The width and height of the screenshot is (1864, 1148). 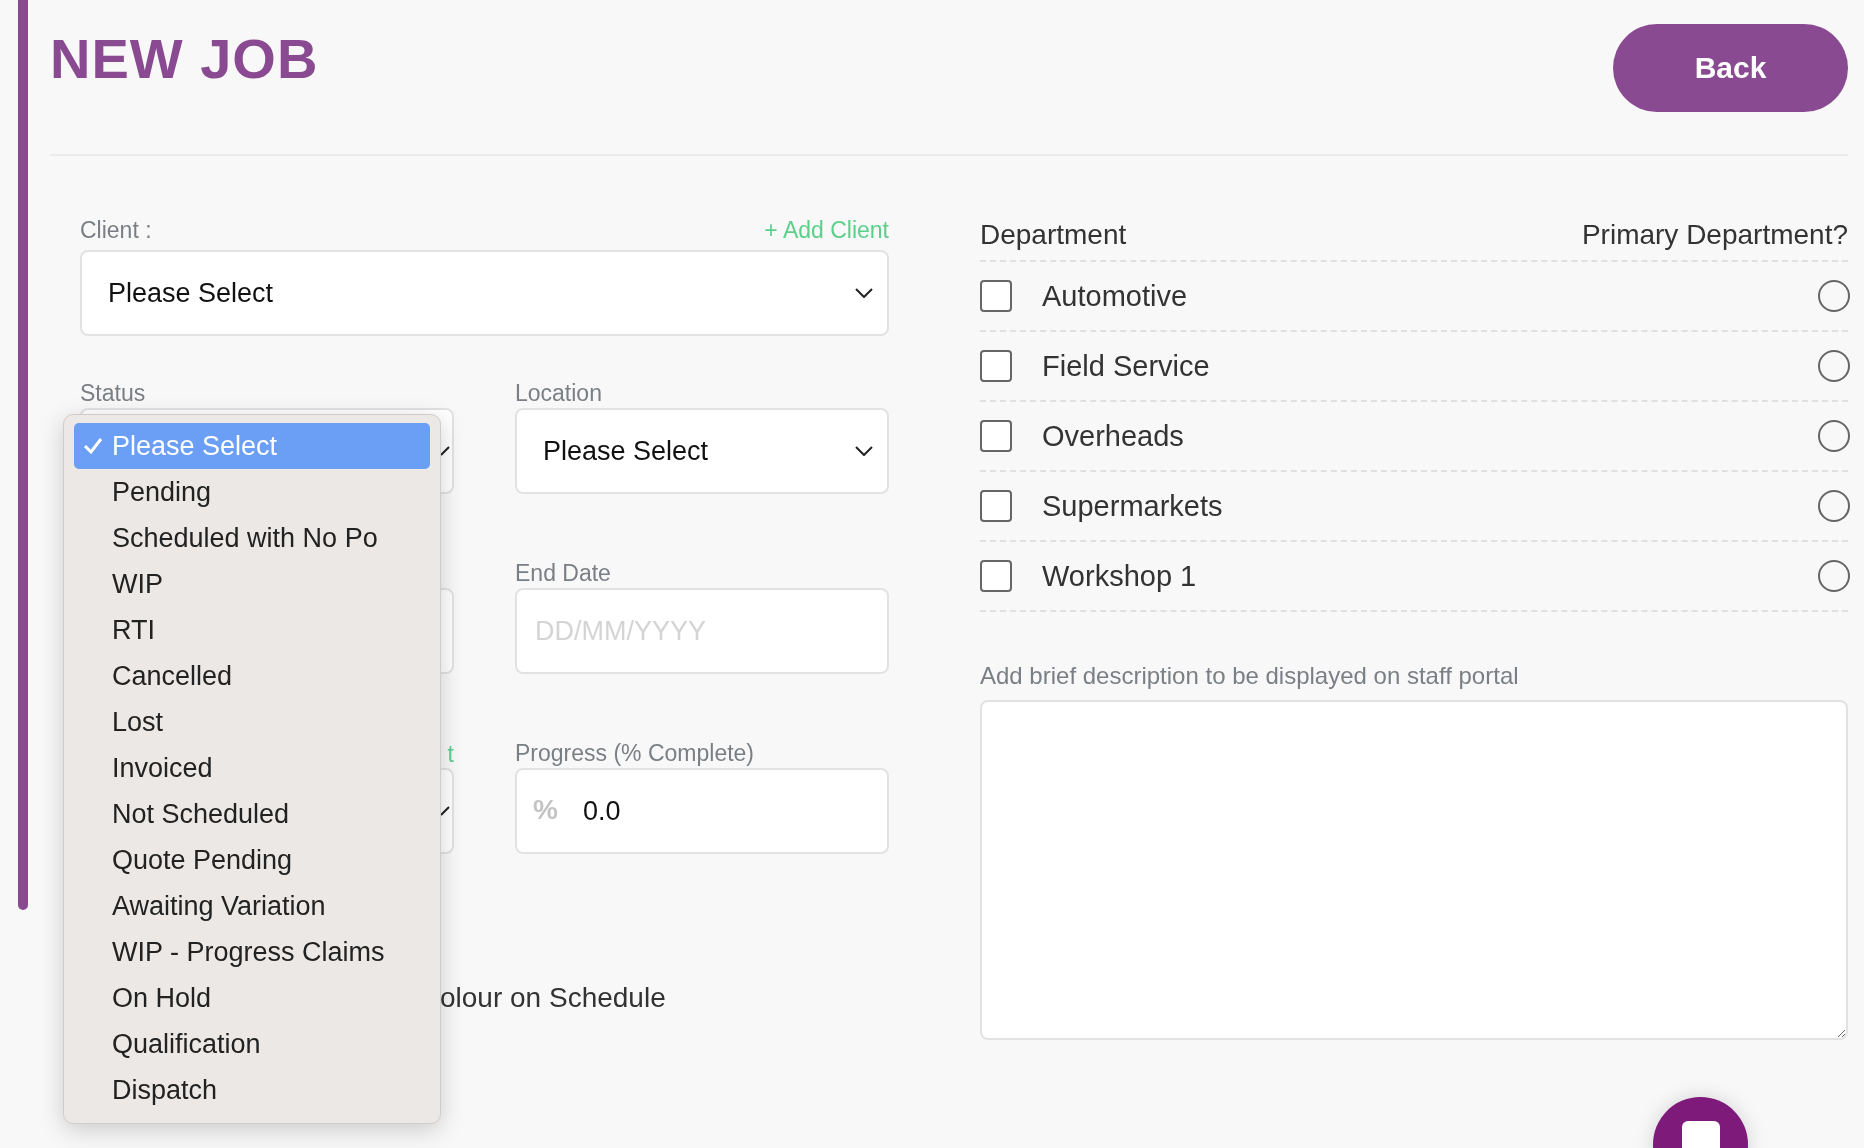 I want to click on checkbox-label: olour on Schedule, so click(x=553, y=998).